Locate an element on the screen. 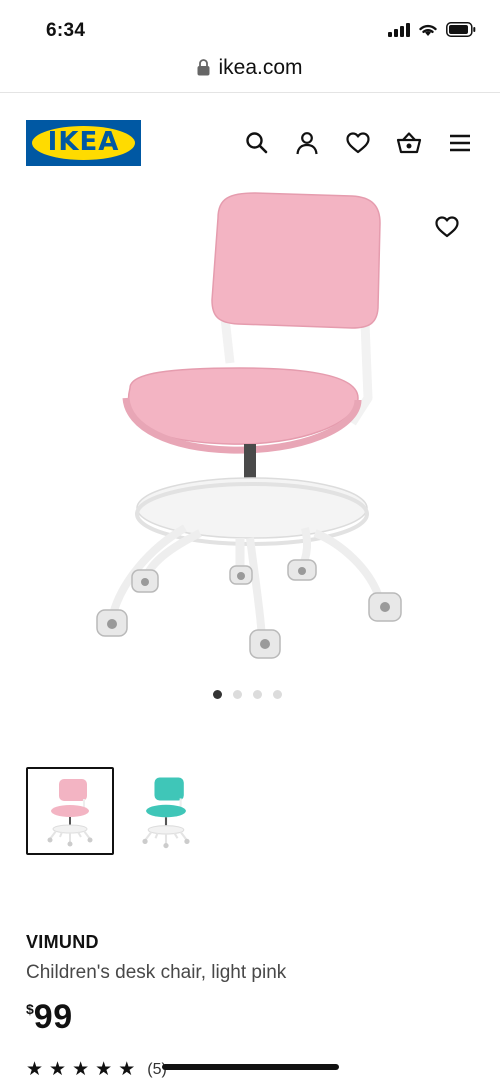  favorite-product-icon is located at coordinates (447, 227).